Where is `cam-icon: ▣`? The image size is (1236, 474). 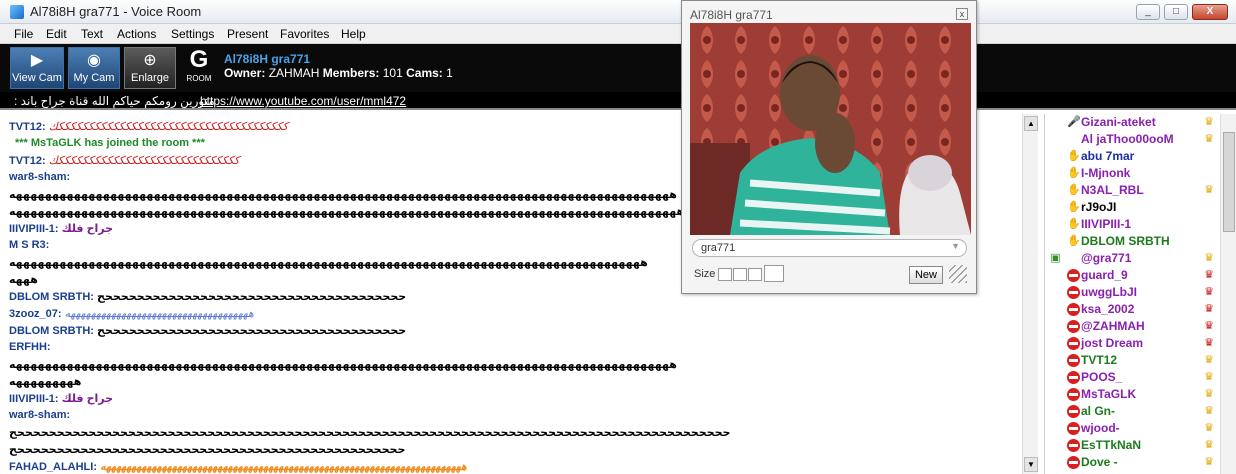 cam-icon: ▣ is located at coordinates (1055, 258).